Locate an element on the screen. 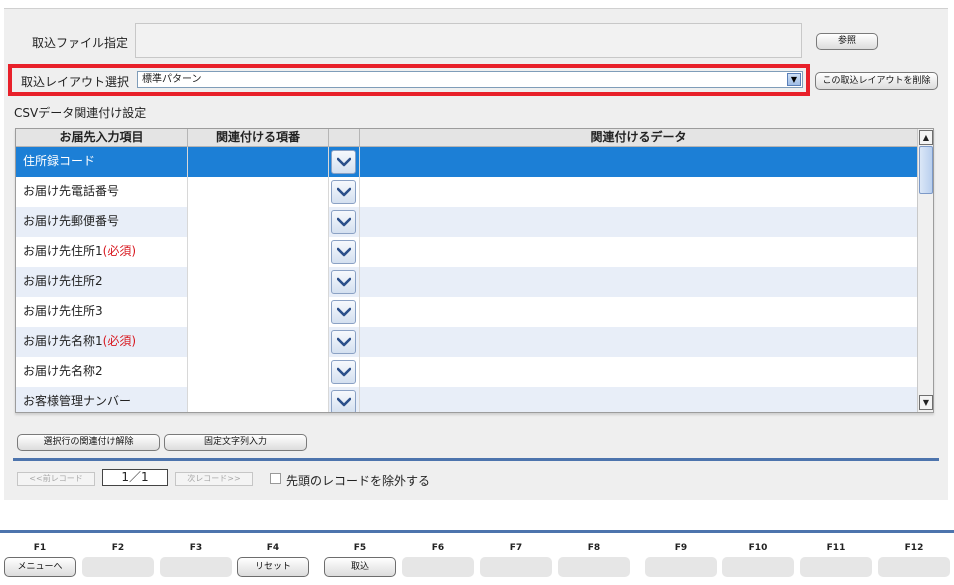 Image resolution: width=954 pixels, height=585 pixels. fkey-label-f10: F10 is located at coordinates (758, 548).